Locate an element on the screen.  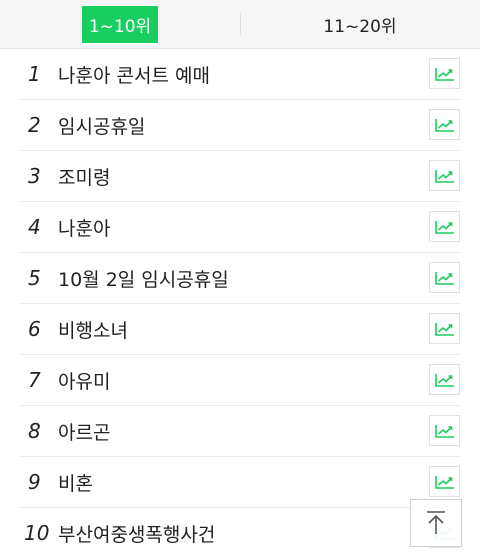
keyword-link: 비행소녀 is located at coordinates (259, 329).